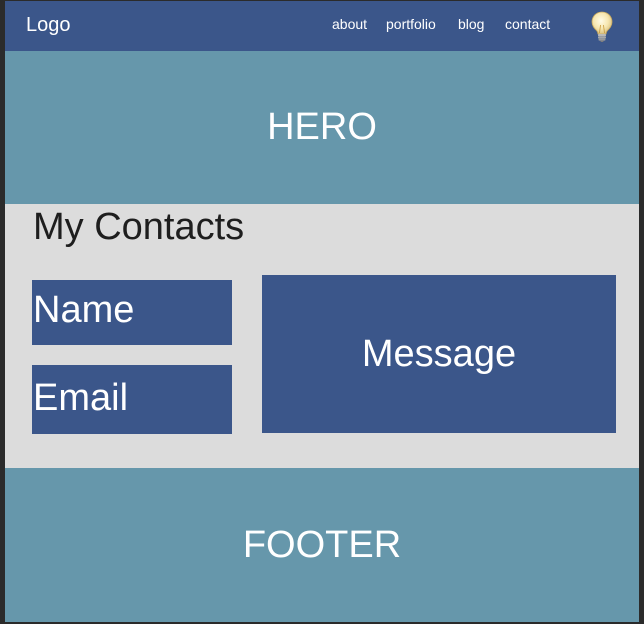  Describe the element at coordinates (81, 398) in the screenshot. I see `email-field-label: Email` at that location.